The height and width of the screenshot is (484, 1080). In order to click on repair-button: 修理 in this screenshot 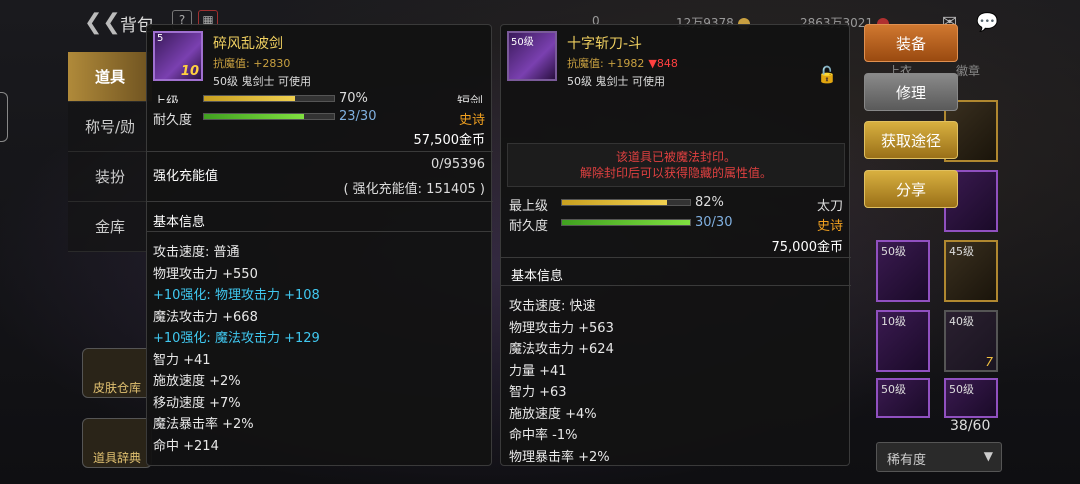, I will do `click(911, 92)`.